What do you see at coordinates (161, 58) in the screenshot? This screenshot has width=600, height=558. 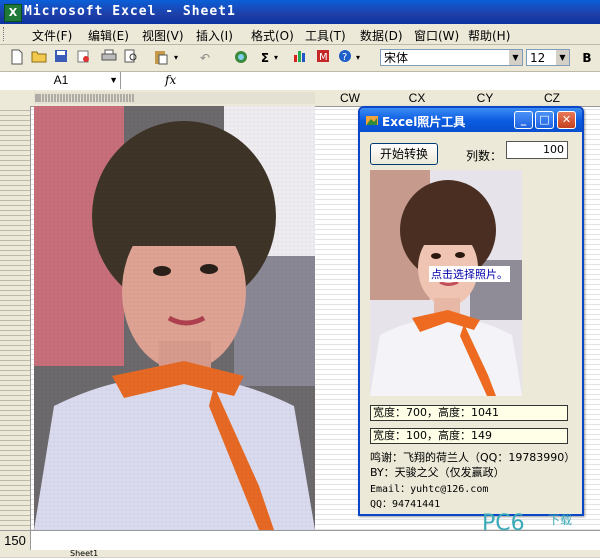 I see `paste-icon` at bounding box center [161, 58].